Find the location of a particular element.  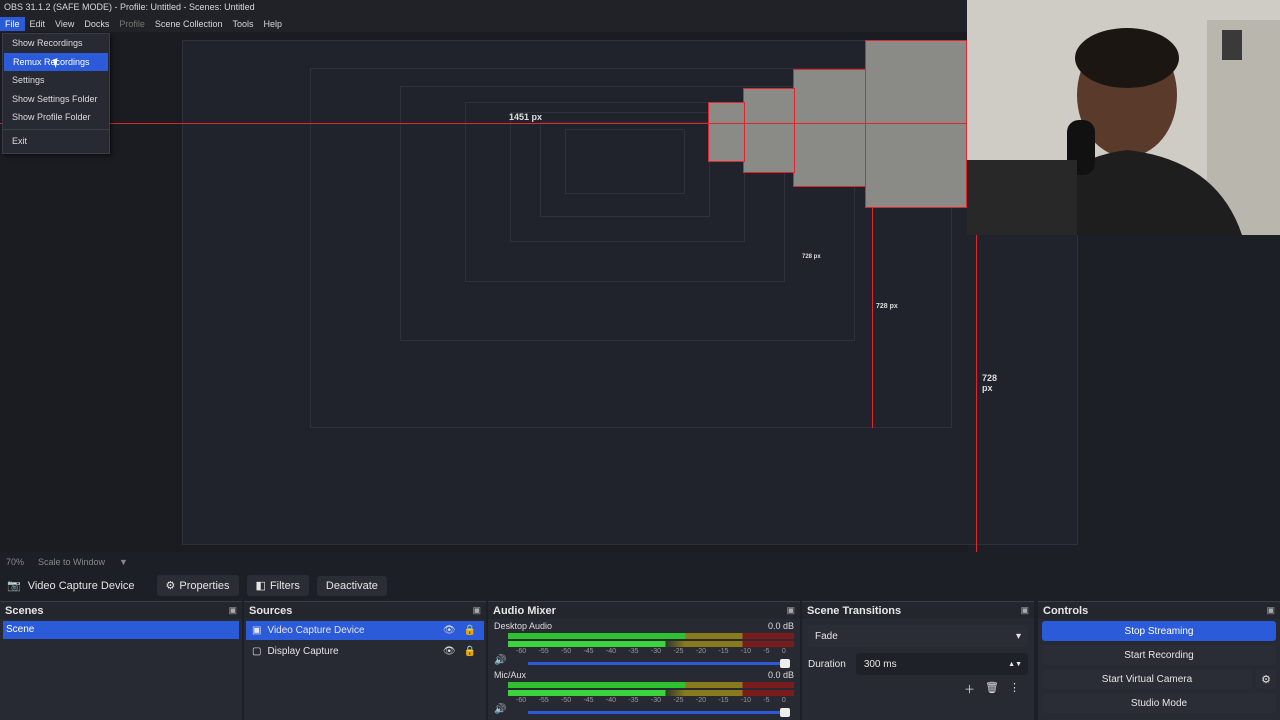

controls-title: Controls is located at coordinates (1066, 610).